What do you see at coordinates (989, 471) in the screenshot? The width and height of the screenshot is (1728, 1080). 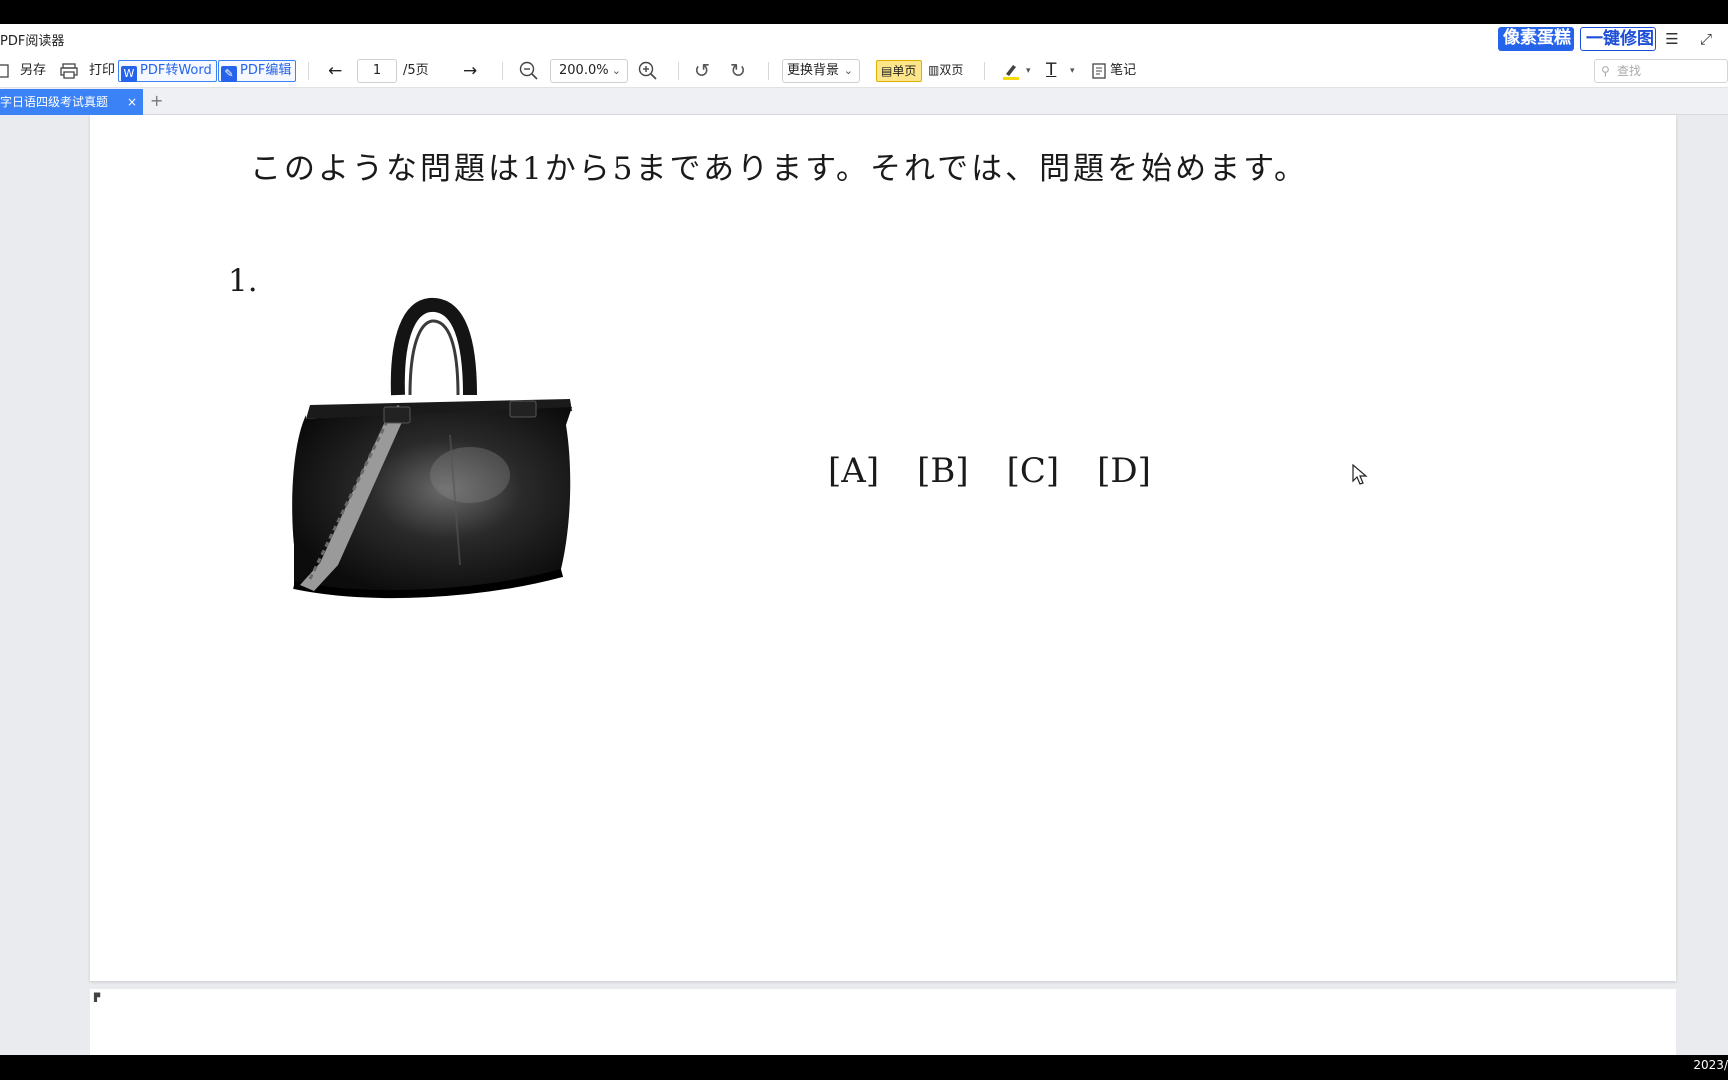 I see `answer-choices: [A] [B] [C] [D]` at bounding box center [989, 471].